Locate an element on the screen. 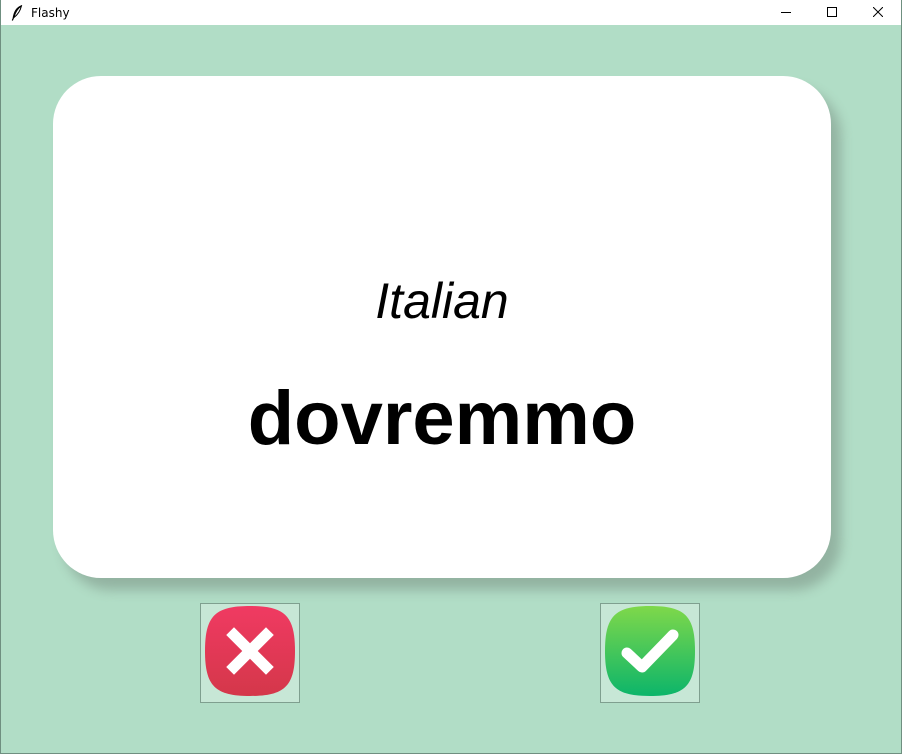 This screenshot has height=754, width=902. window-title: Flashy is located at coordinates (50, 12).